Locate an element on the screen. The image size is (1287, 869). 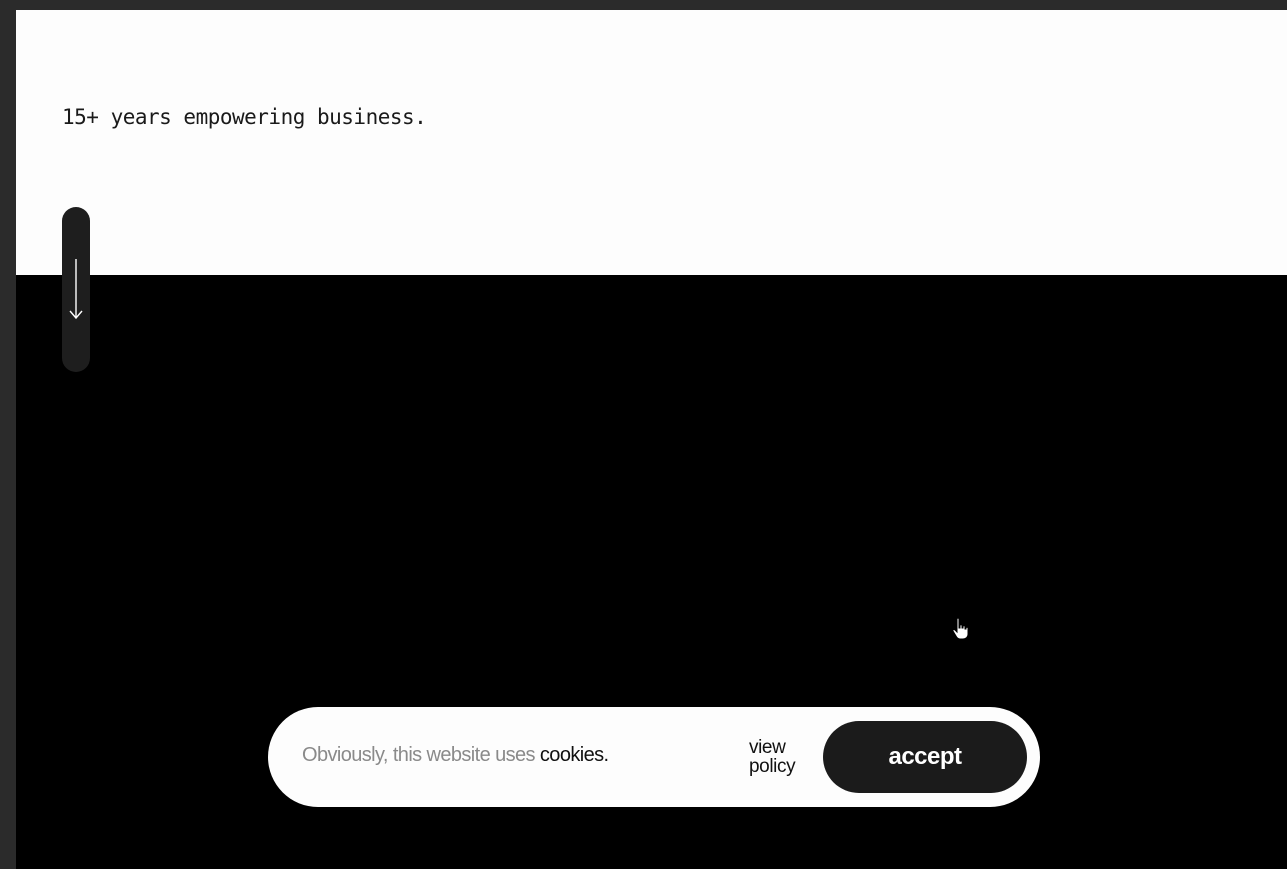
arrow-down-icon is located at coordinates (76, 289).